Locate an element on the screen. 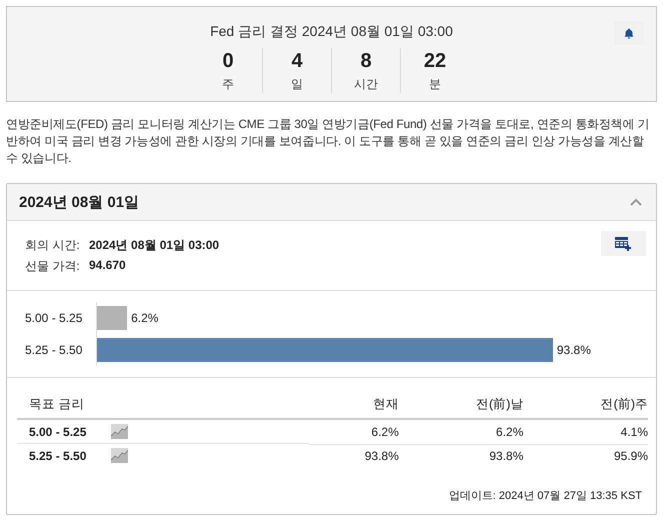 This screenshot has height=522, width=663. info-label: 선물 가격: is located at coordinates (53, 266).